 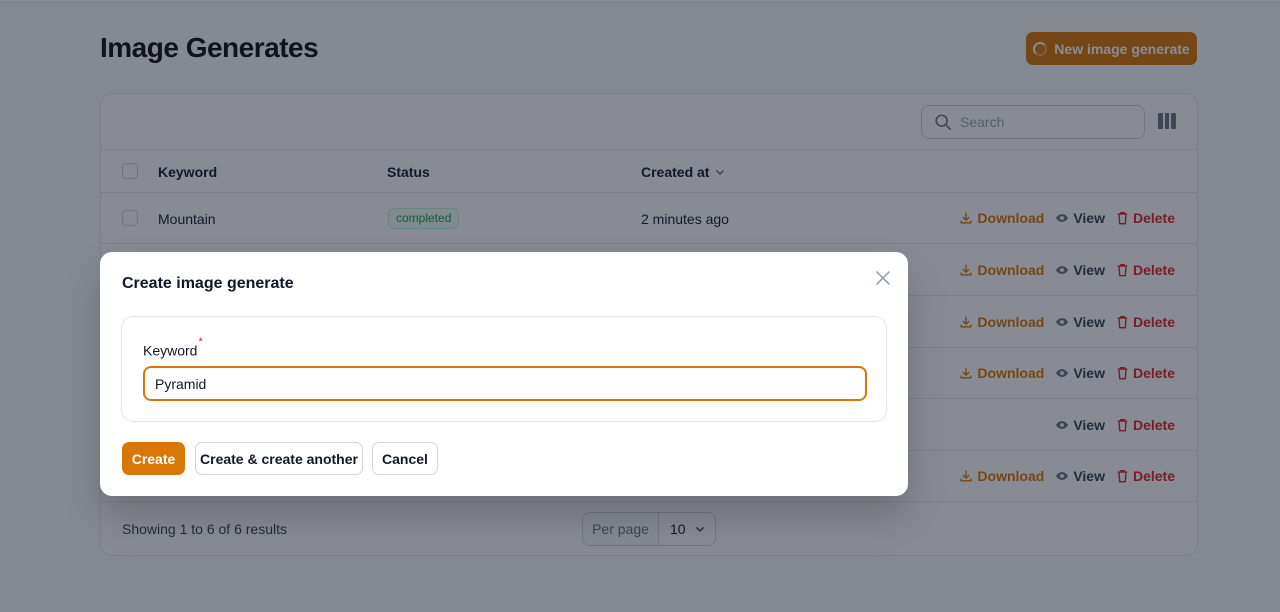 I want to click on keyword-input, so click(x=505, y=383).